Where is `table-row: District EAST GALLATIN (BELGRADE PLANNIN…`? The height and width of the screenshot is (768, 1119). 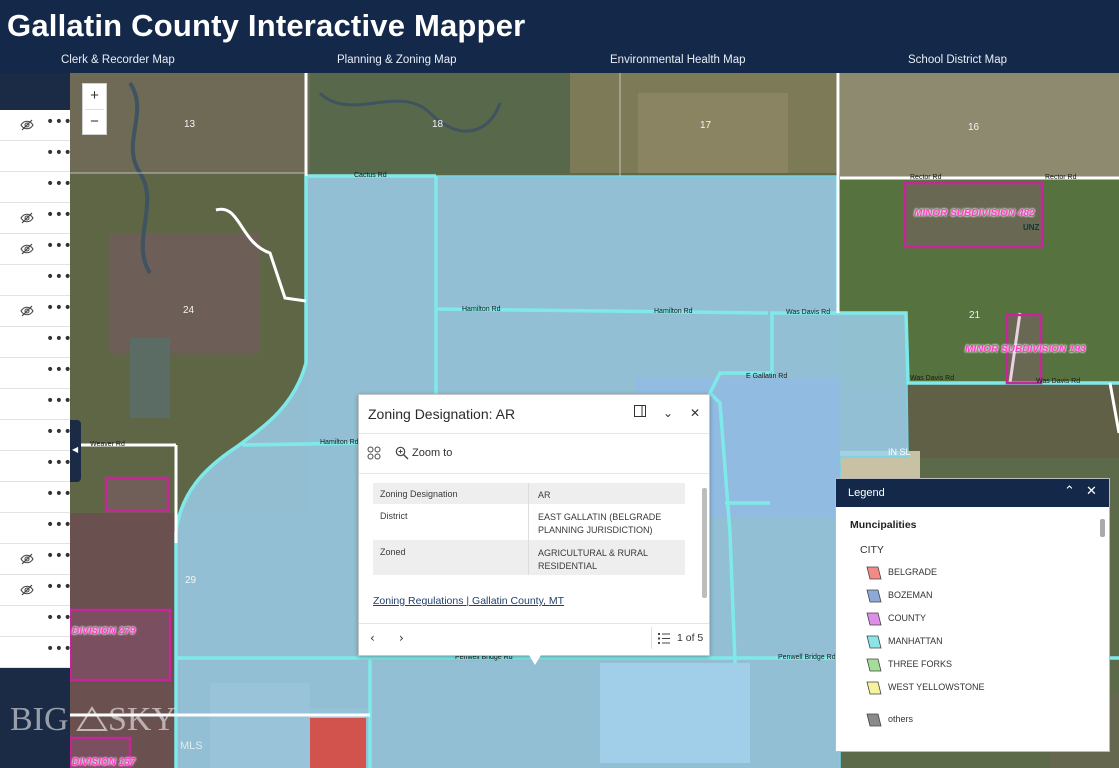 table-row: District EAST GALLATIN (BELGRADE PLANNIN… is located at coordinates (529, 522).